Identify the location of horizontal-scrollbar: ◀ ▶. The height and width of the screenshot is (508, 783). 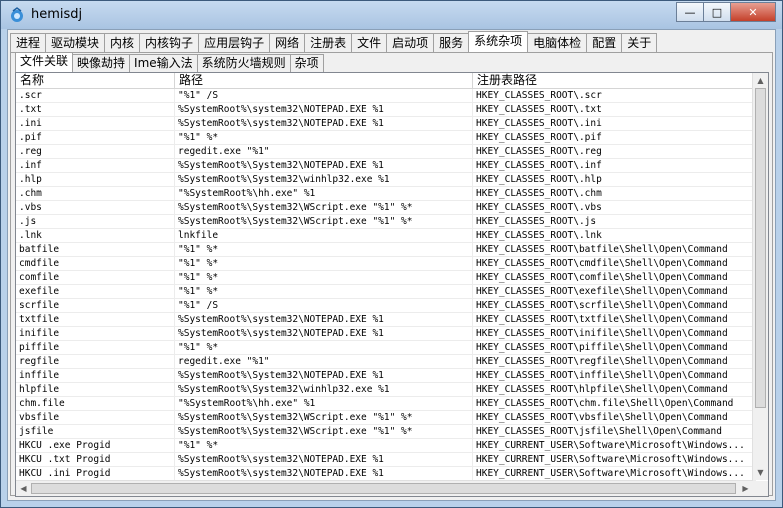
(384, 488).